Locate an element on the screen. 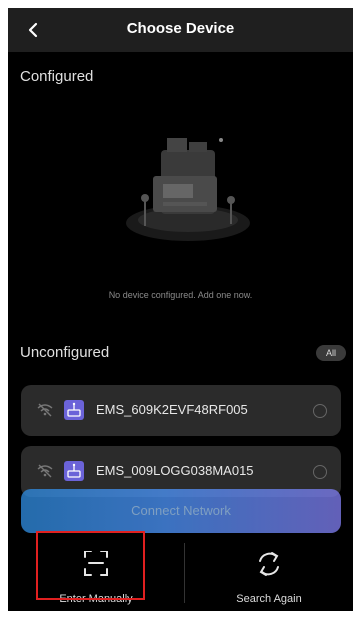 This screenshot has width=361, height=619. header-bar: Choose Device is located at coordinates (180, 30).